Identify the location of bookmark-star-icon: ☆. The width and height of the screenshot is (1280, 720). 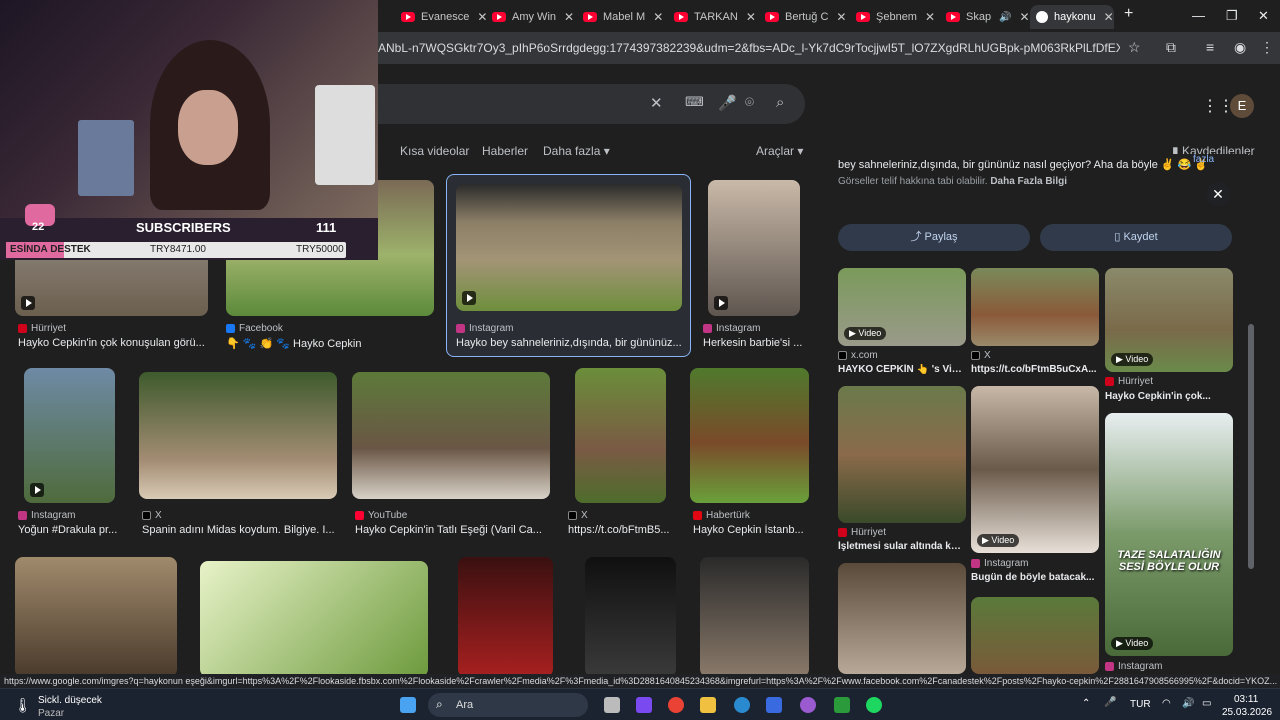
(1134, 47).